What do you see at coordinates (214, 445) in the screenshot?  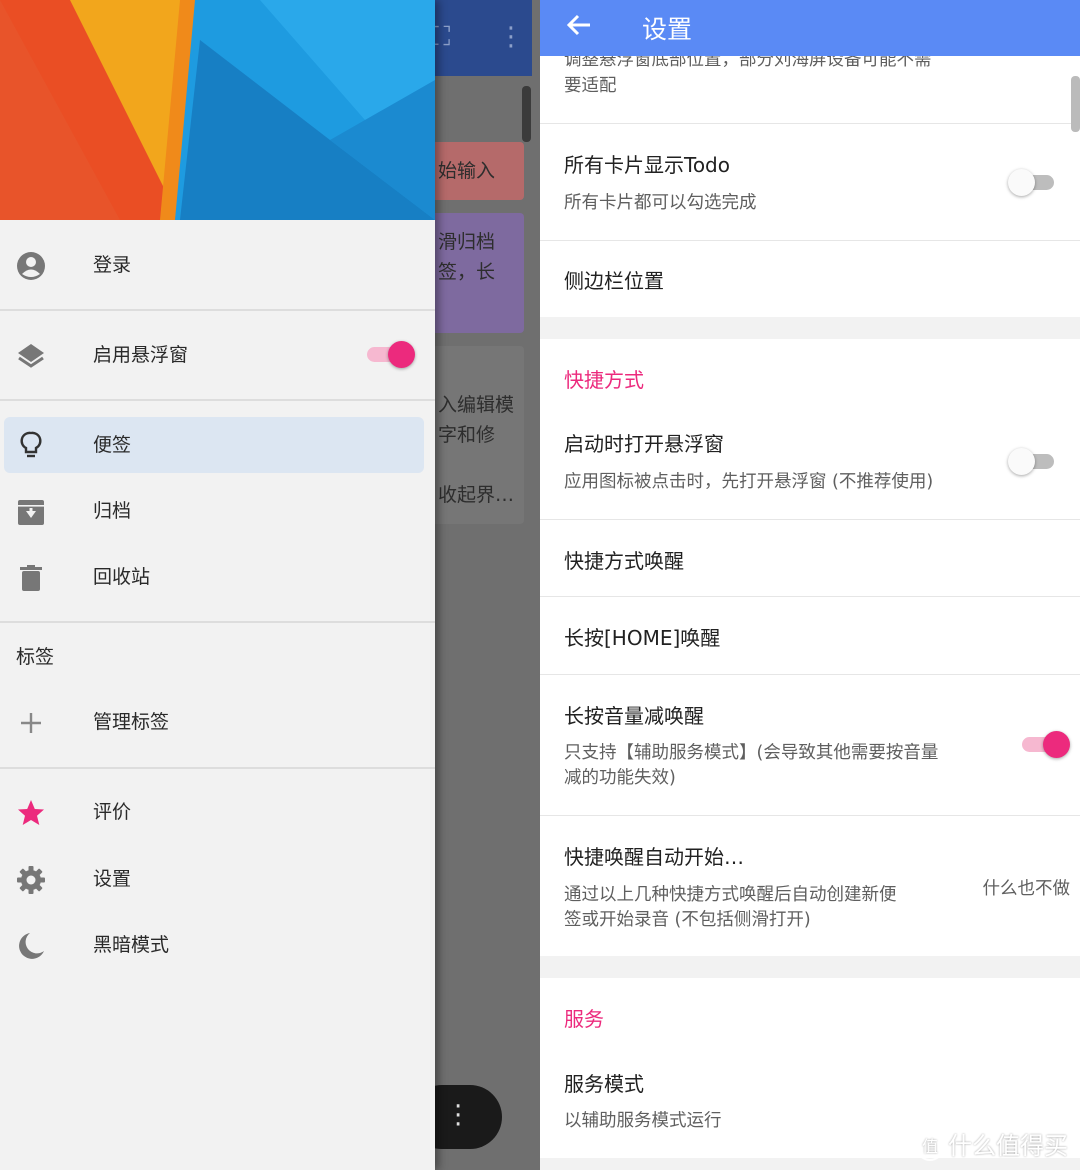 I see `active-highlight` at bounding box center [214, 445].